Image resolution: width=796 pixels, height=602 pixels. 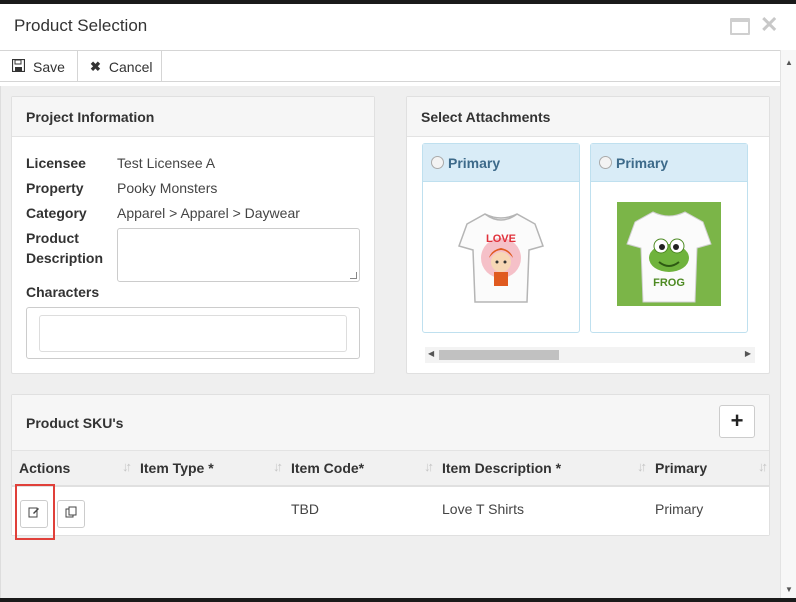 What do you see at coordinates (708, 468) in the screenshot?
I see `column-primary: Primary ↓↑` at bounding box center [708, 468].